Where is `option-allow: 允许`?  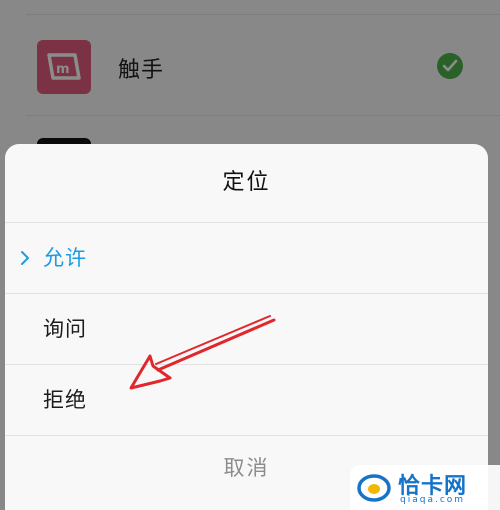 option-allow: 允许 is located at coordinates (246, 258).